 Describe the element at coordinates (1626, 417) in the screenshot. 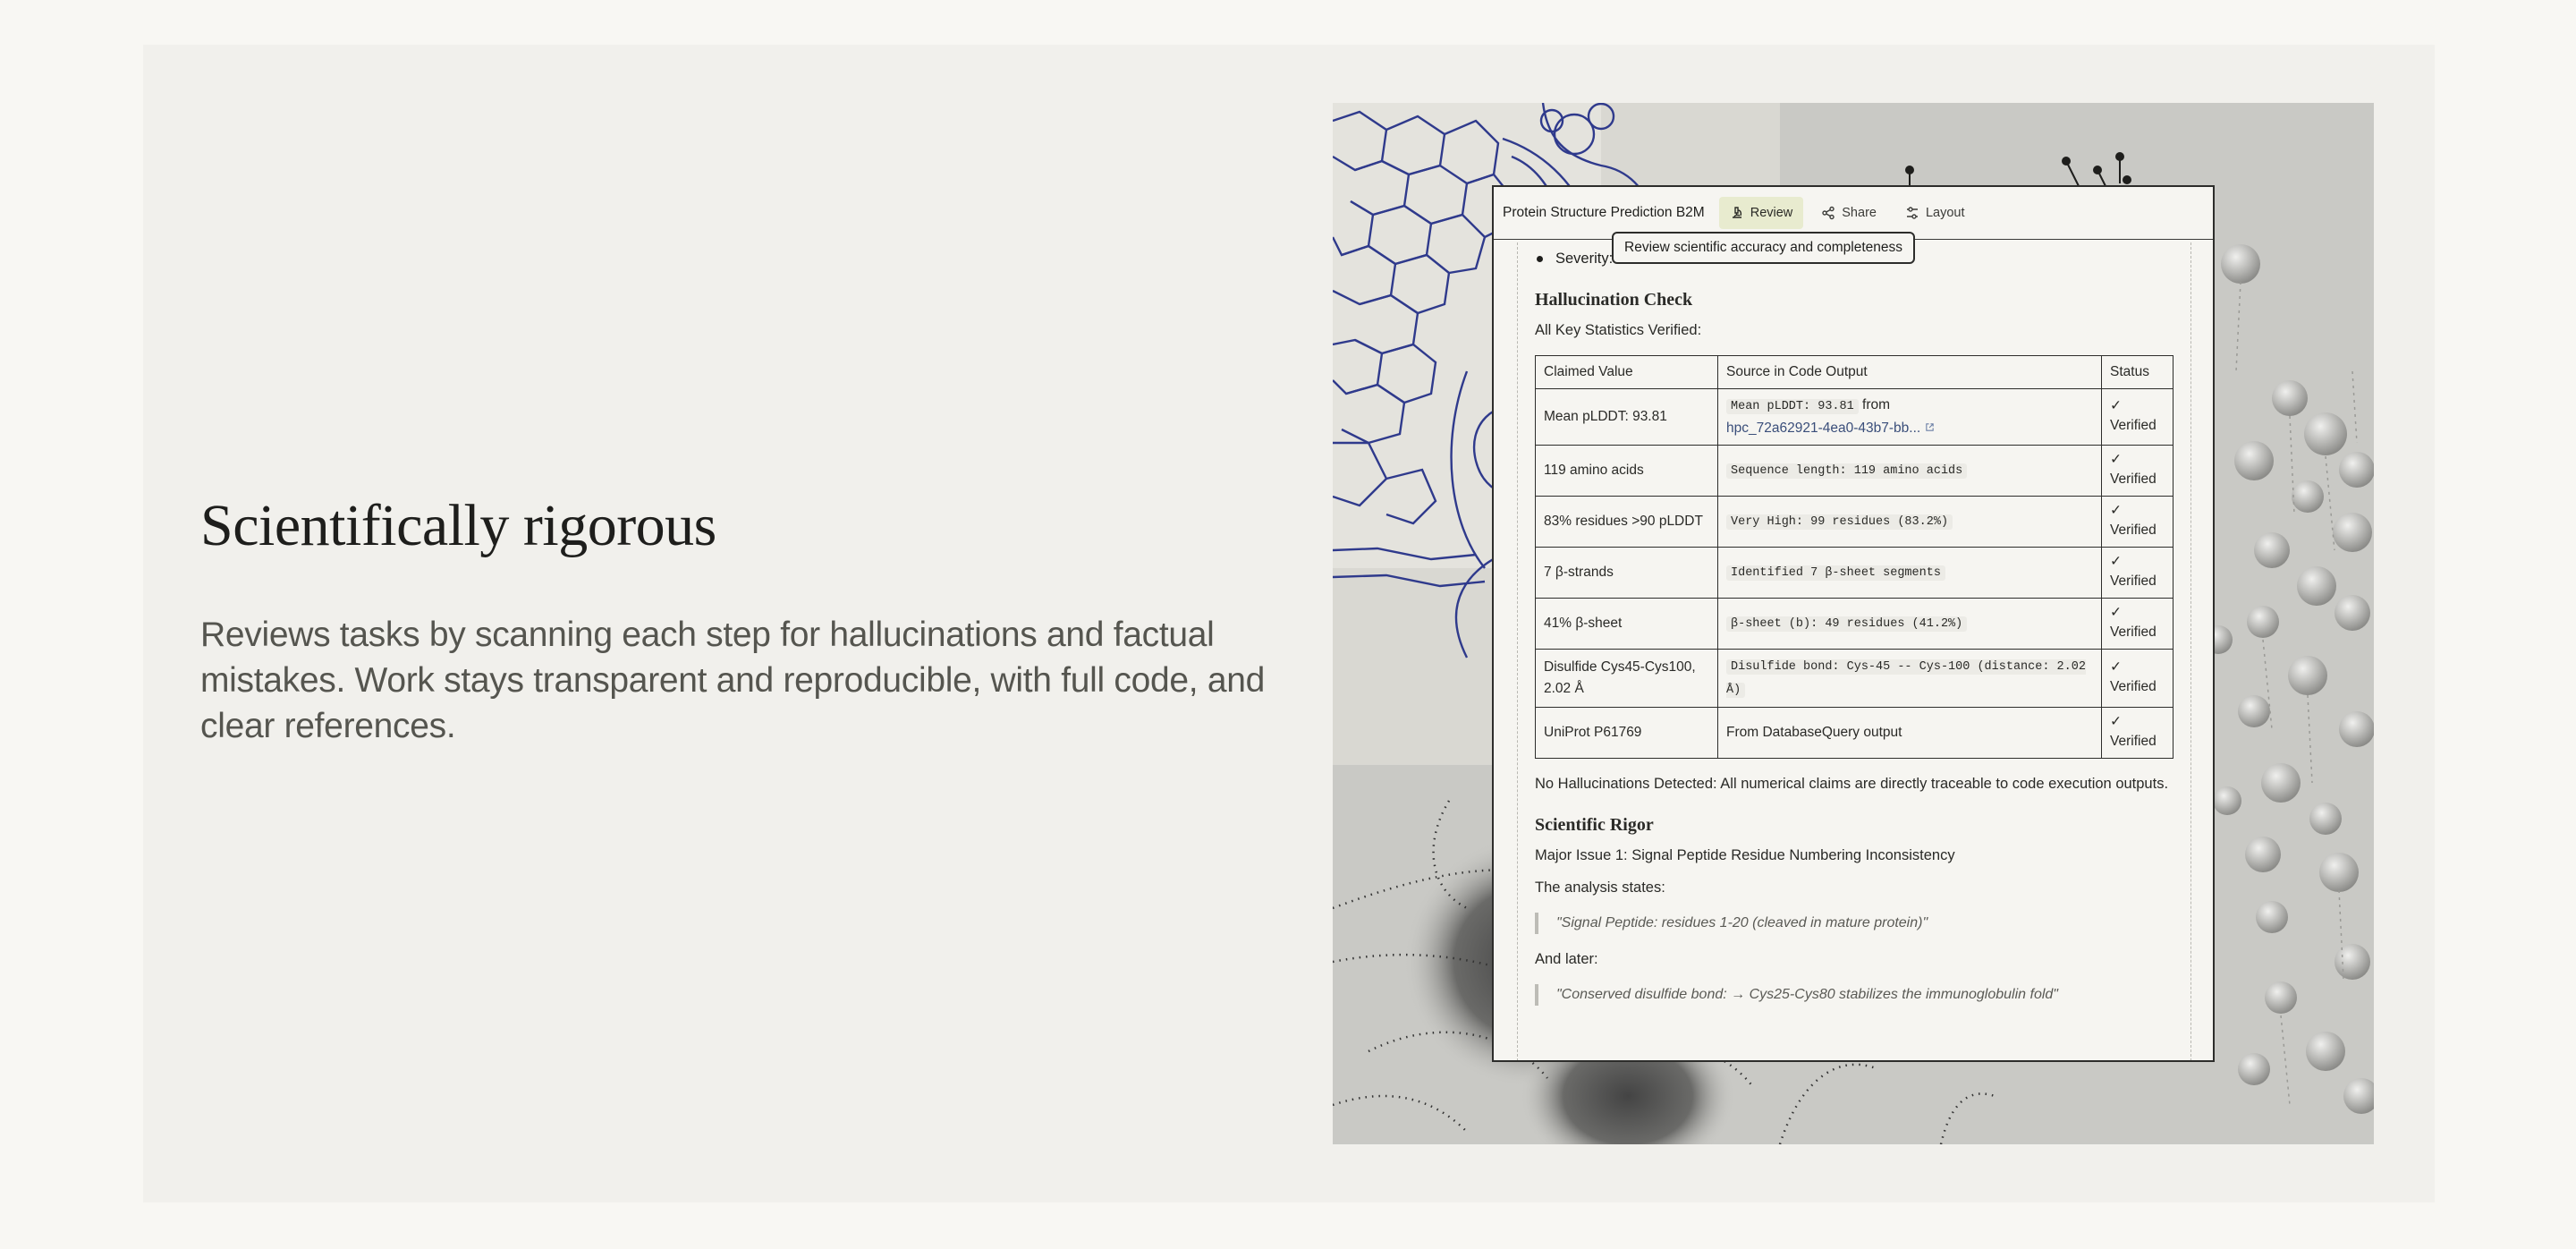

I see `claim-cell: Mean pLDDT: 93.81` at that location.